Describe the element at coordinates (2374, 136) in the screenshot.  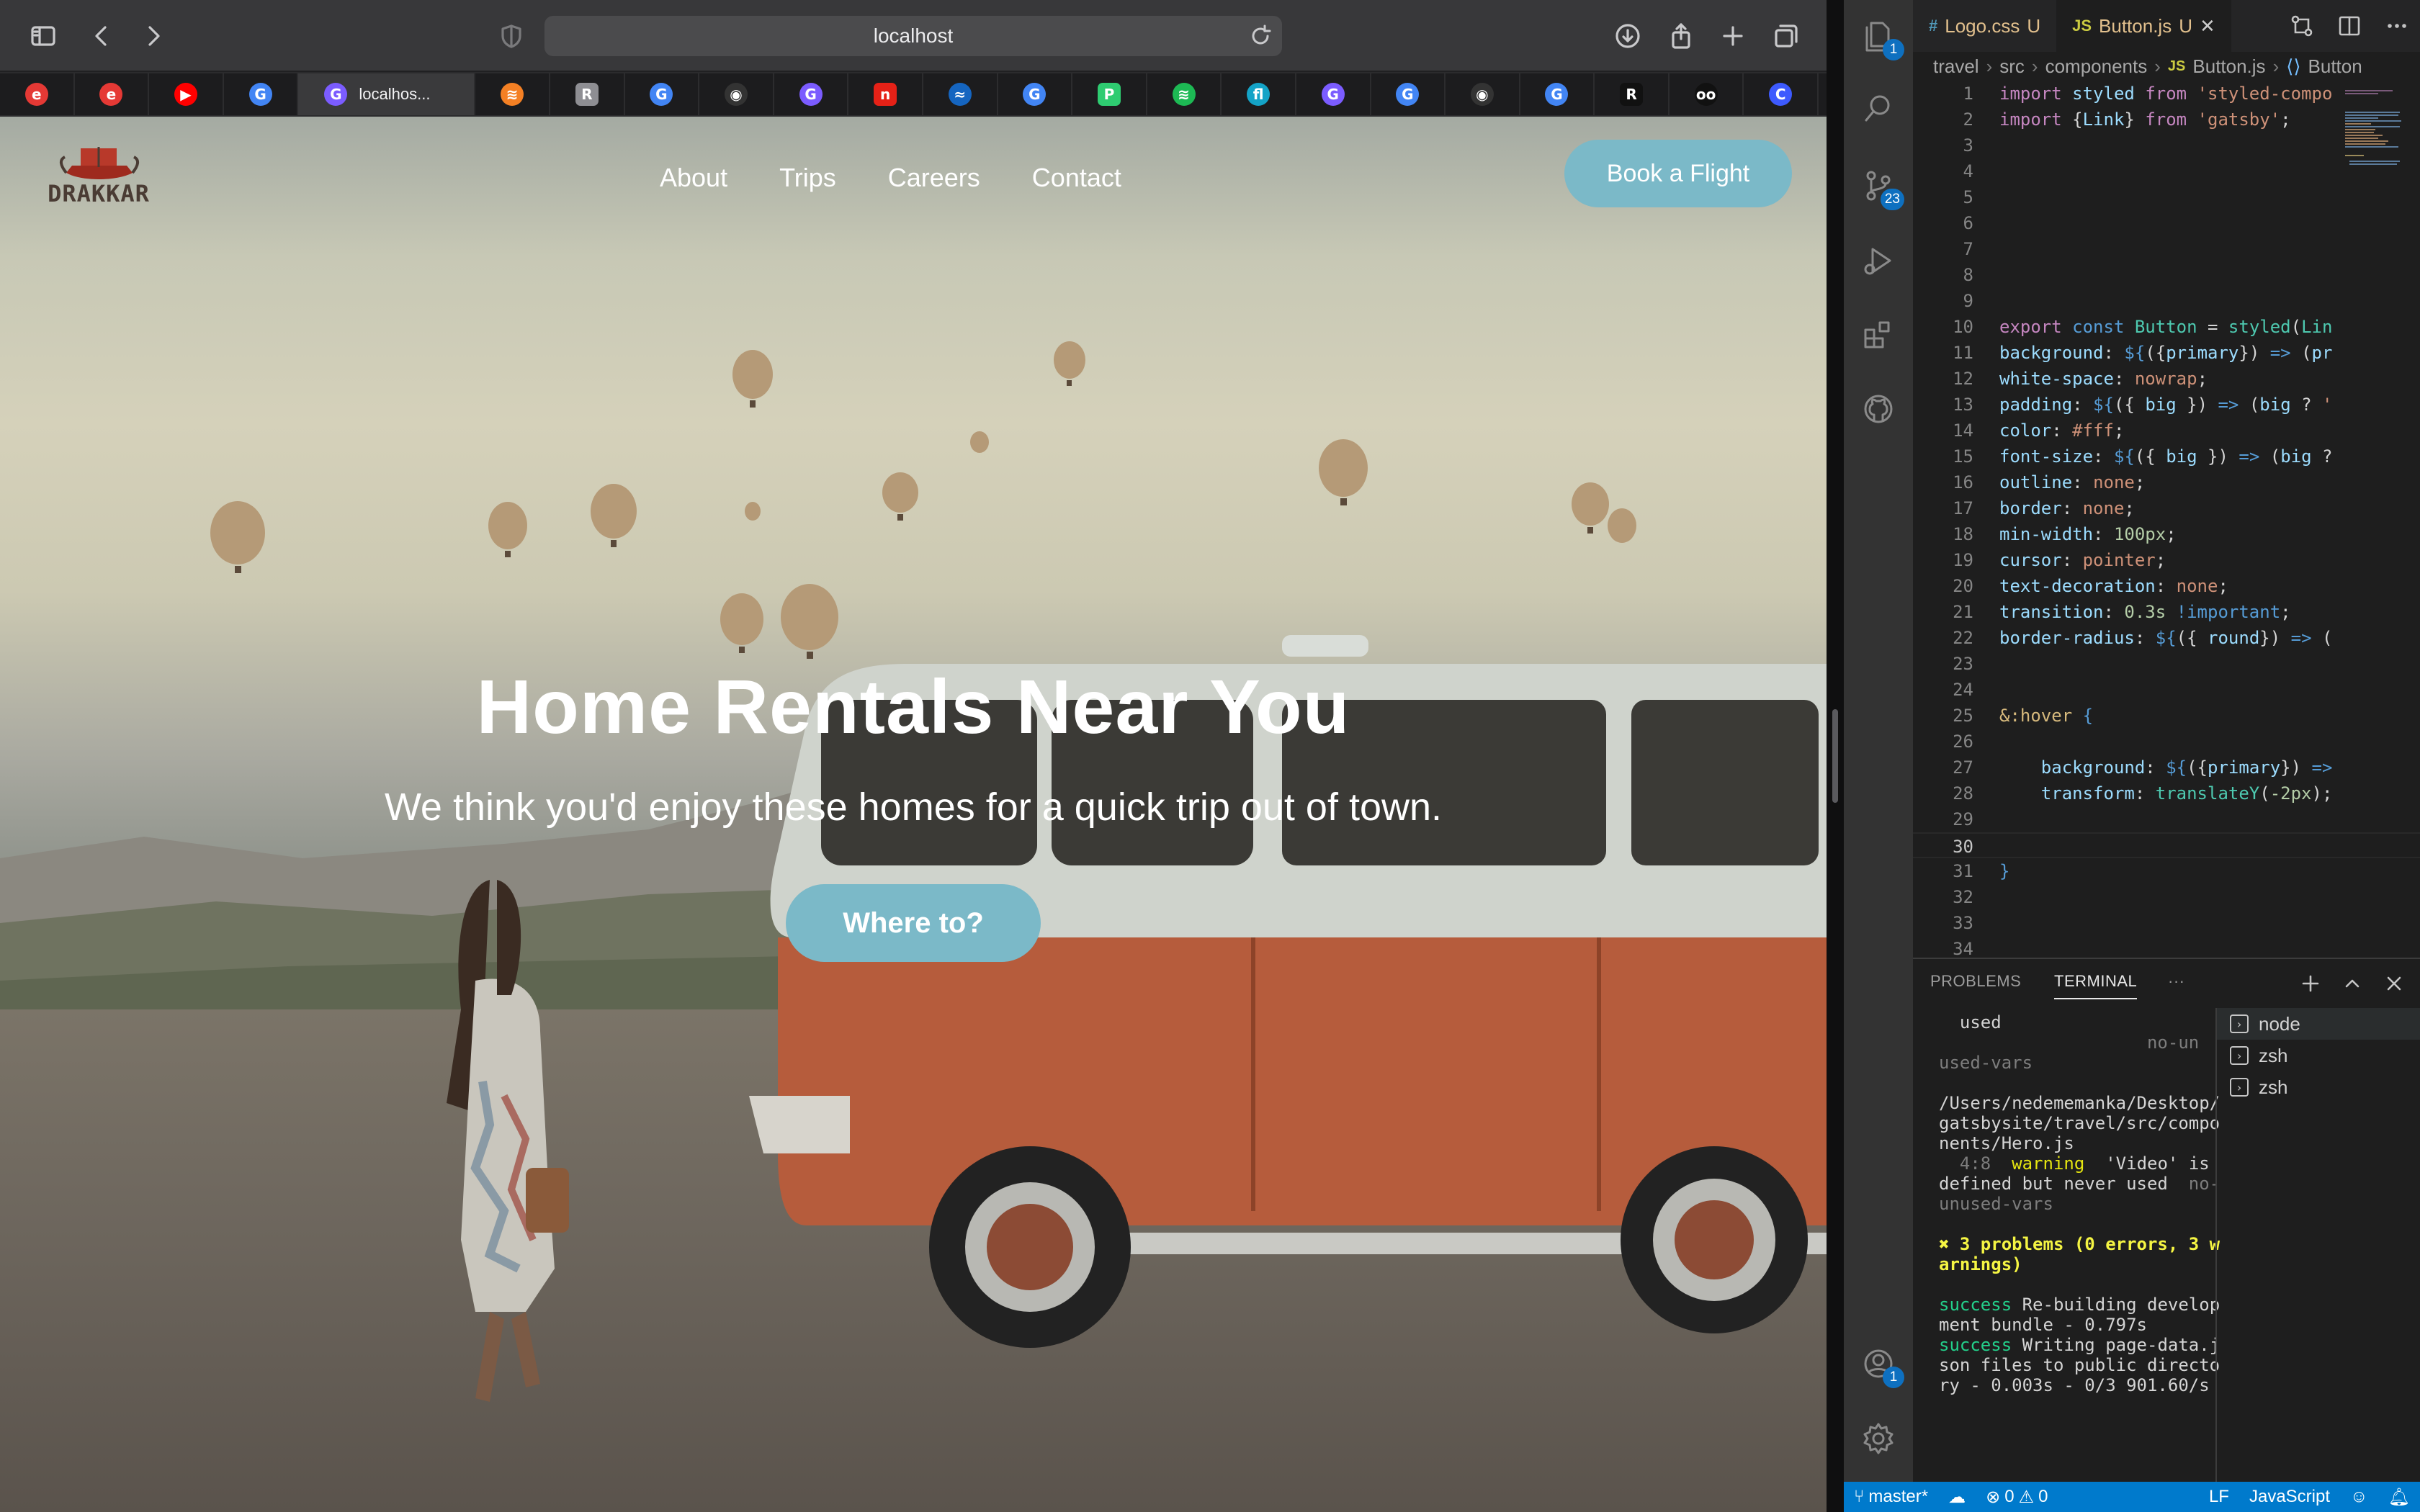
I see `minimap` at that location.